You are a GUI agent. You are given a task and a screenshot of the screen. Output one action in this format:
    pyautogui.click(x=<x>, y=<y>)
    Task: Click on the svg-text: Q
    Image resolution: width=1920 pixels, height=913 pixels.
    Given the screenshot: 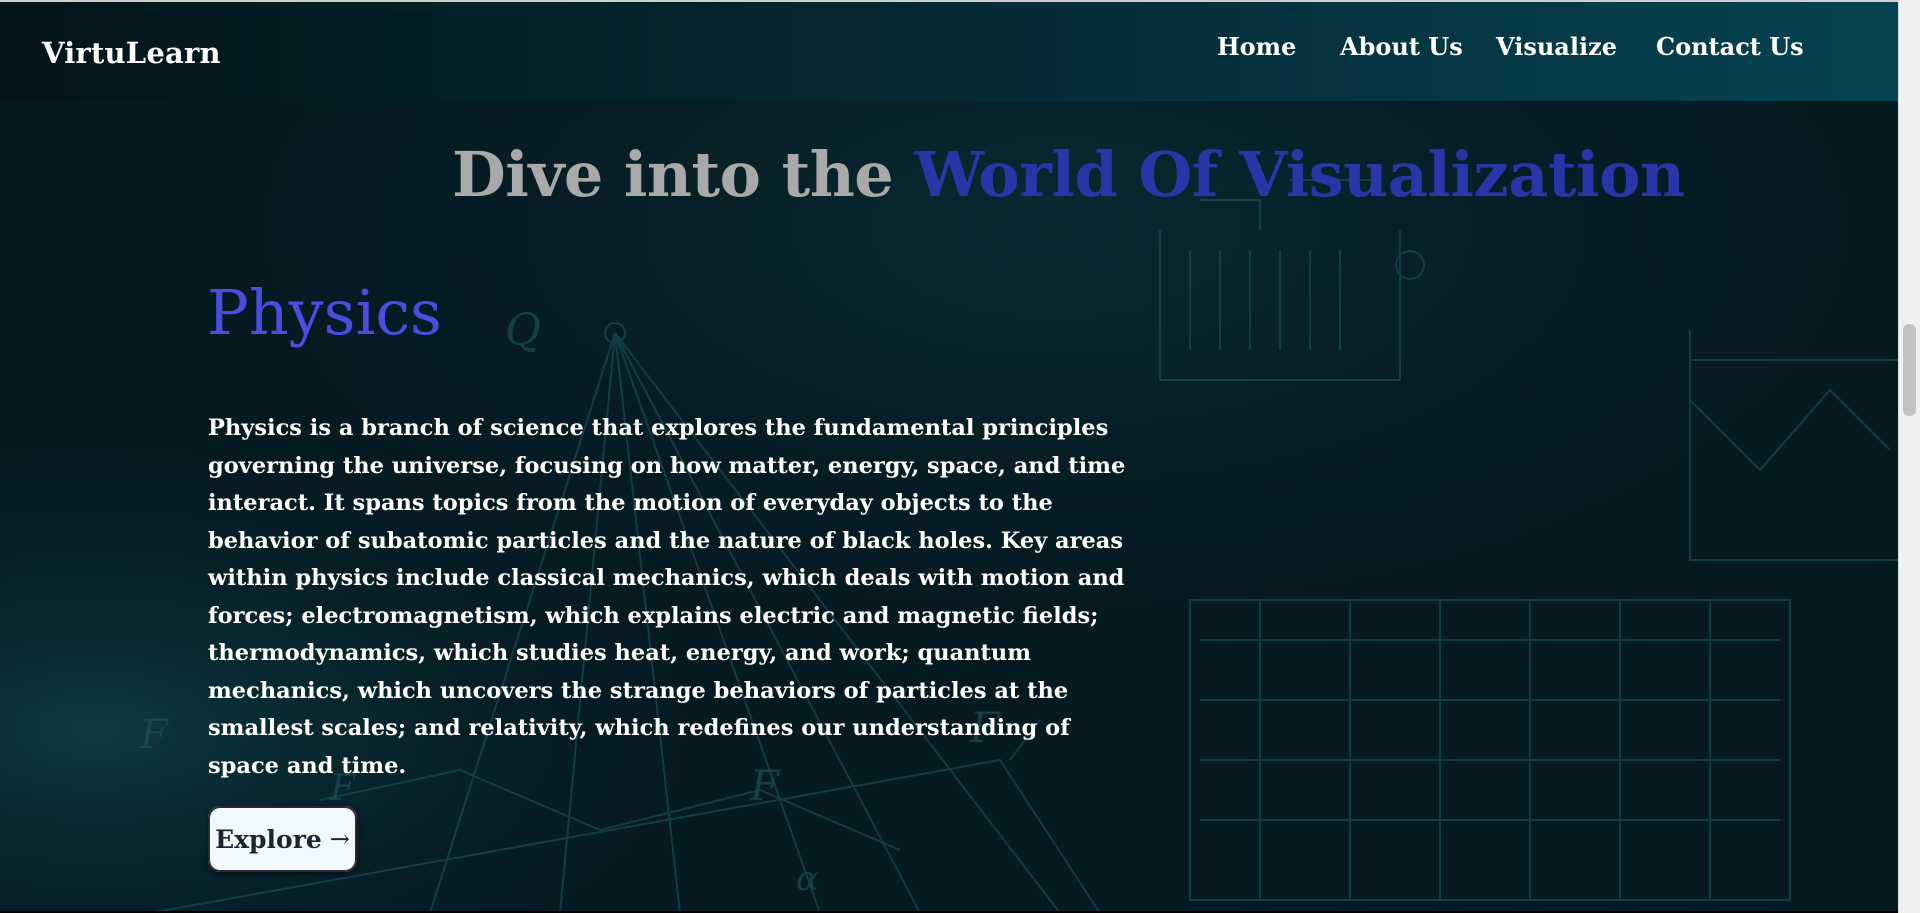 What is the action you would take?
    pyautogui.click(x=523, y=330)
    